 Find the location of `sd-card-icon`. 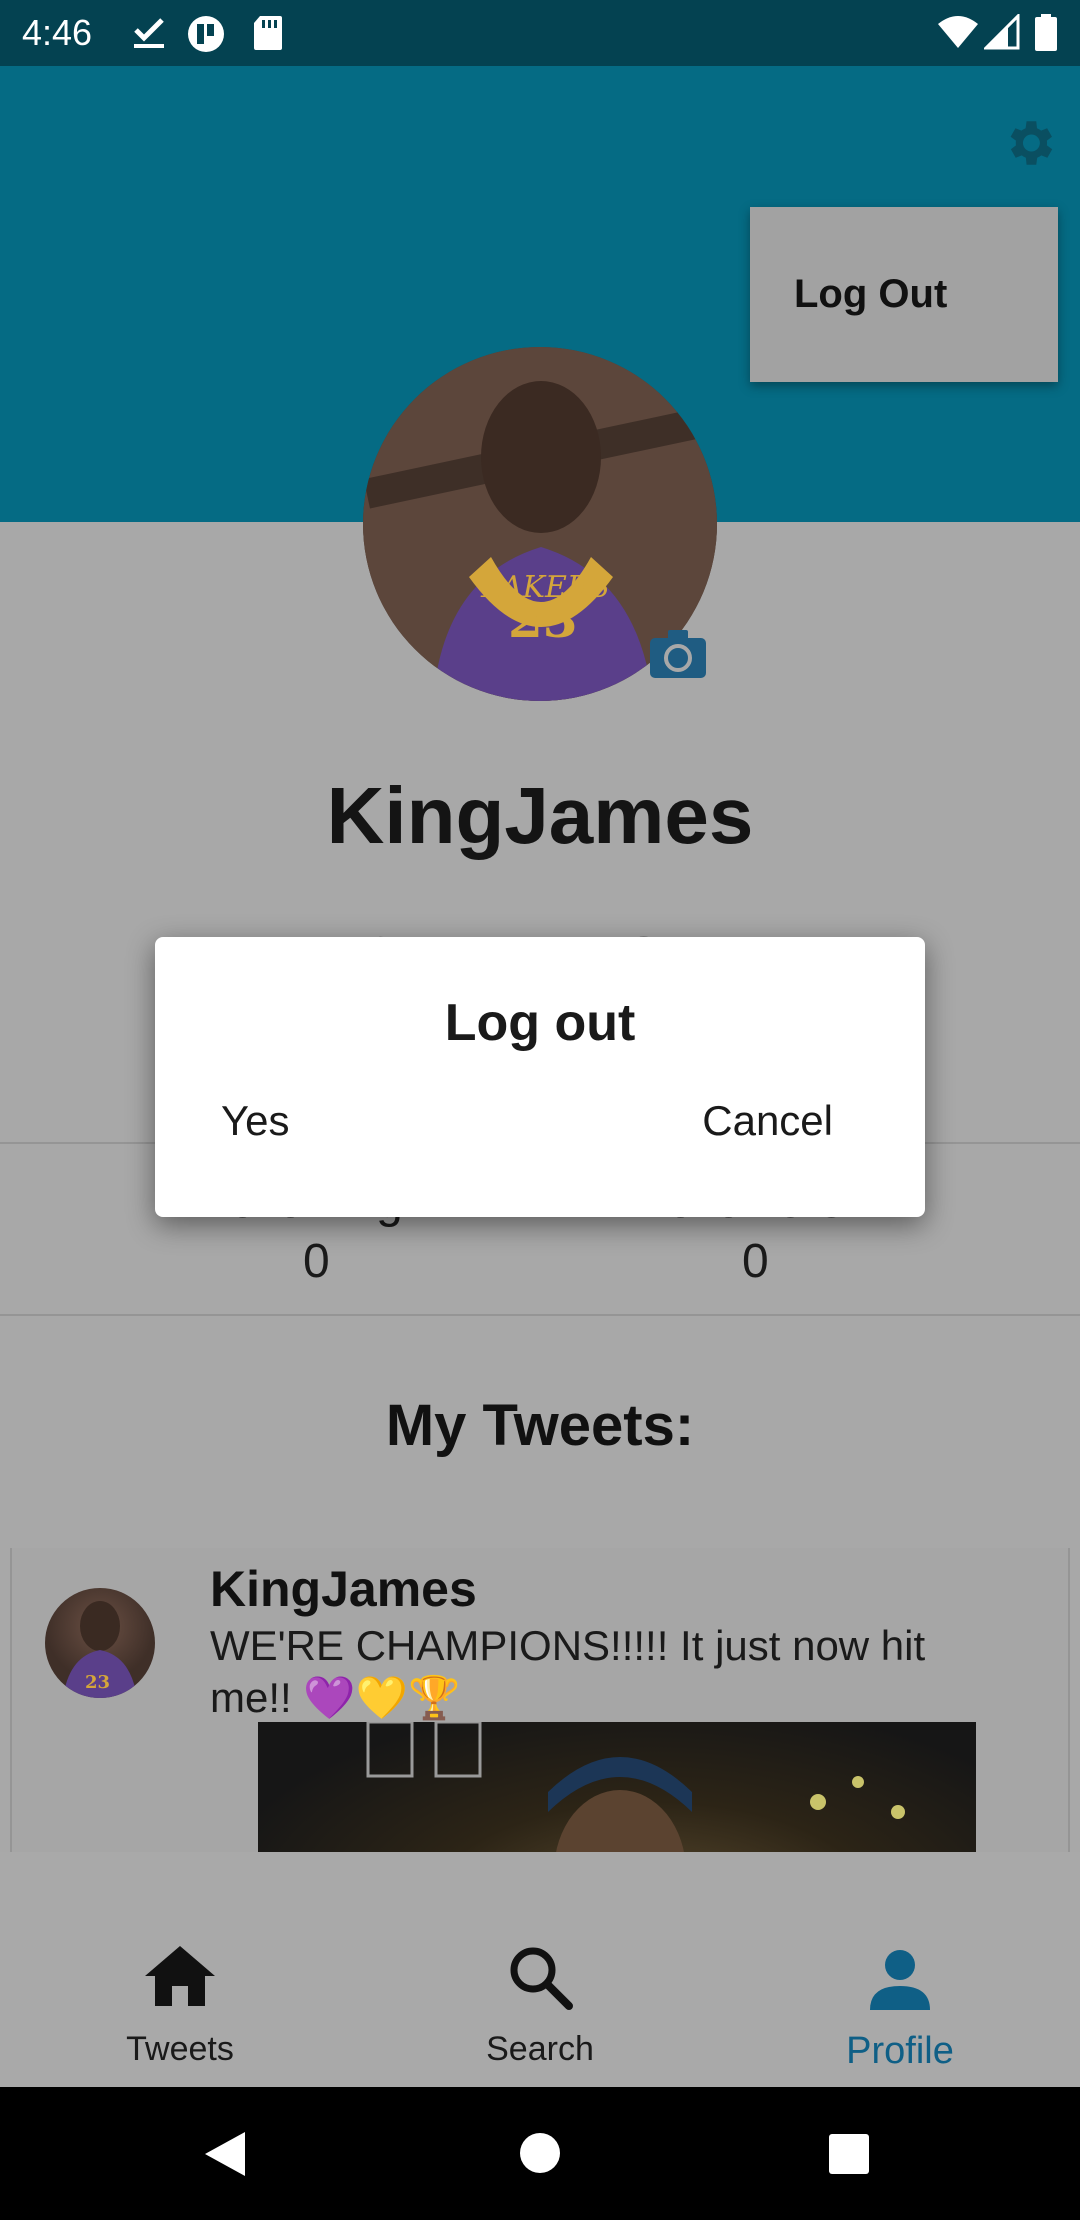

sd-card-icon is located at coordinates (268, 33).